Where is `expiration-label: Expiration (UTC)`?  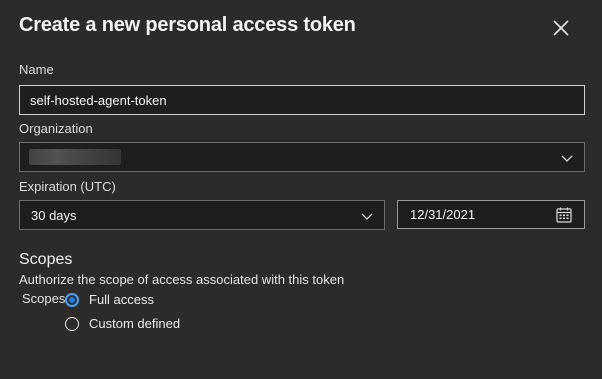 expiration-label: Expiration (UTC) is located at coordinates (67, 186).